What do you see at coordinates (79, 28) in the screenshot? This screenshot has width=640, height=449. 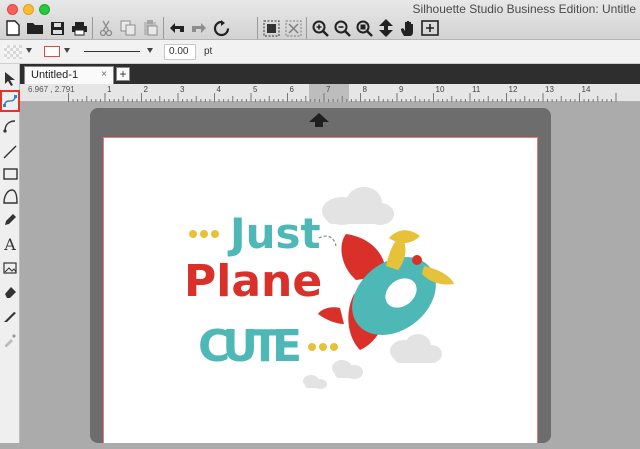 I see `print-icon` at bounding box center [79, 28].